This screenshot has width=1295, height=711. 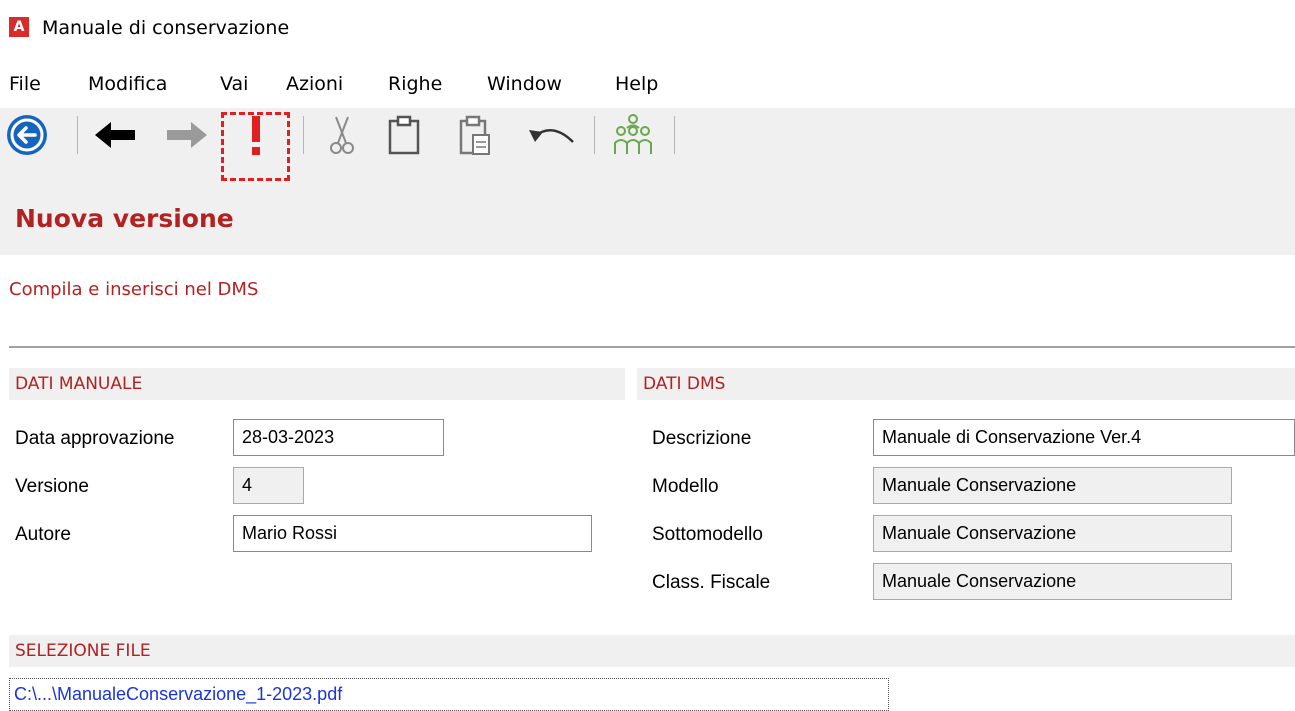 I want to click on menu-modifica: Modifica, so click(x=127, y=84).